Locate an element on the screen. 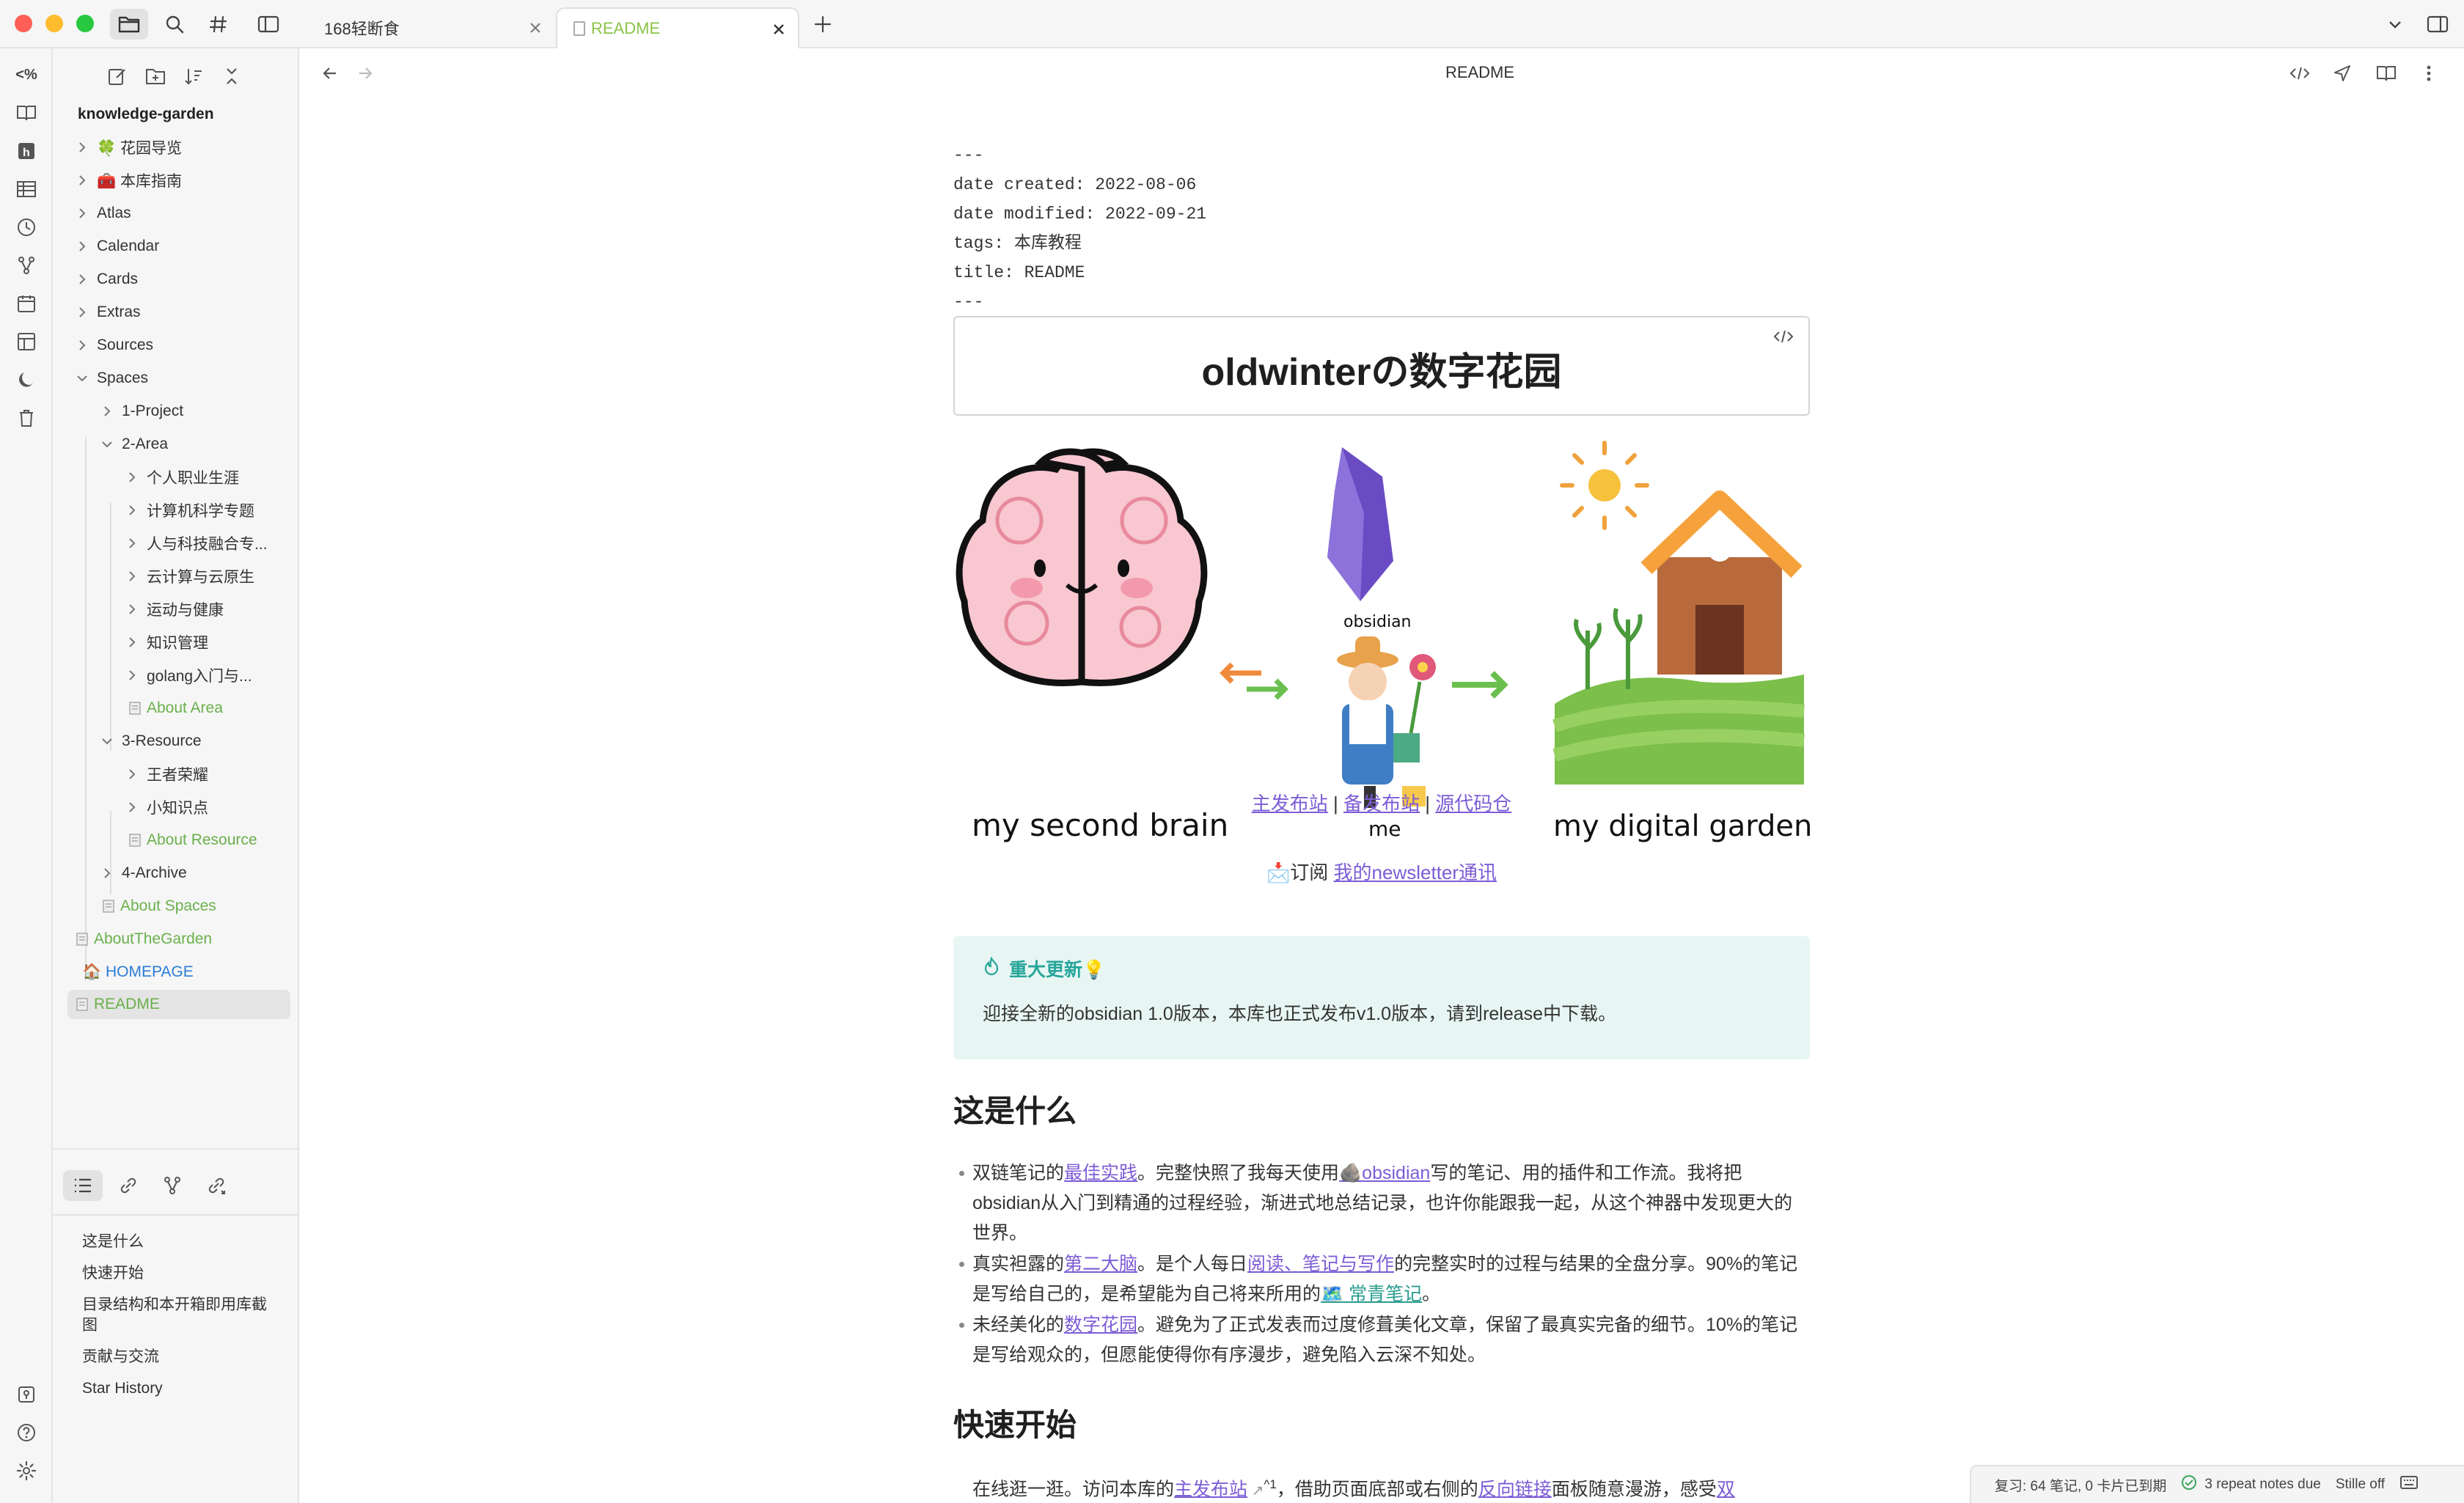 This screenshot has width=2464, height=1503. brain-illustration is located at coordinates (1082, 567).